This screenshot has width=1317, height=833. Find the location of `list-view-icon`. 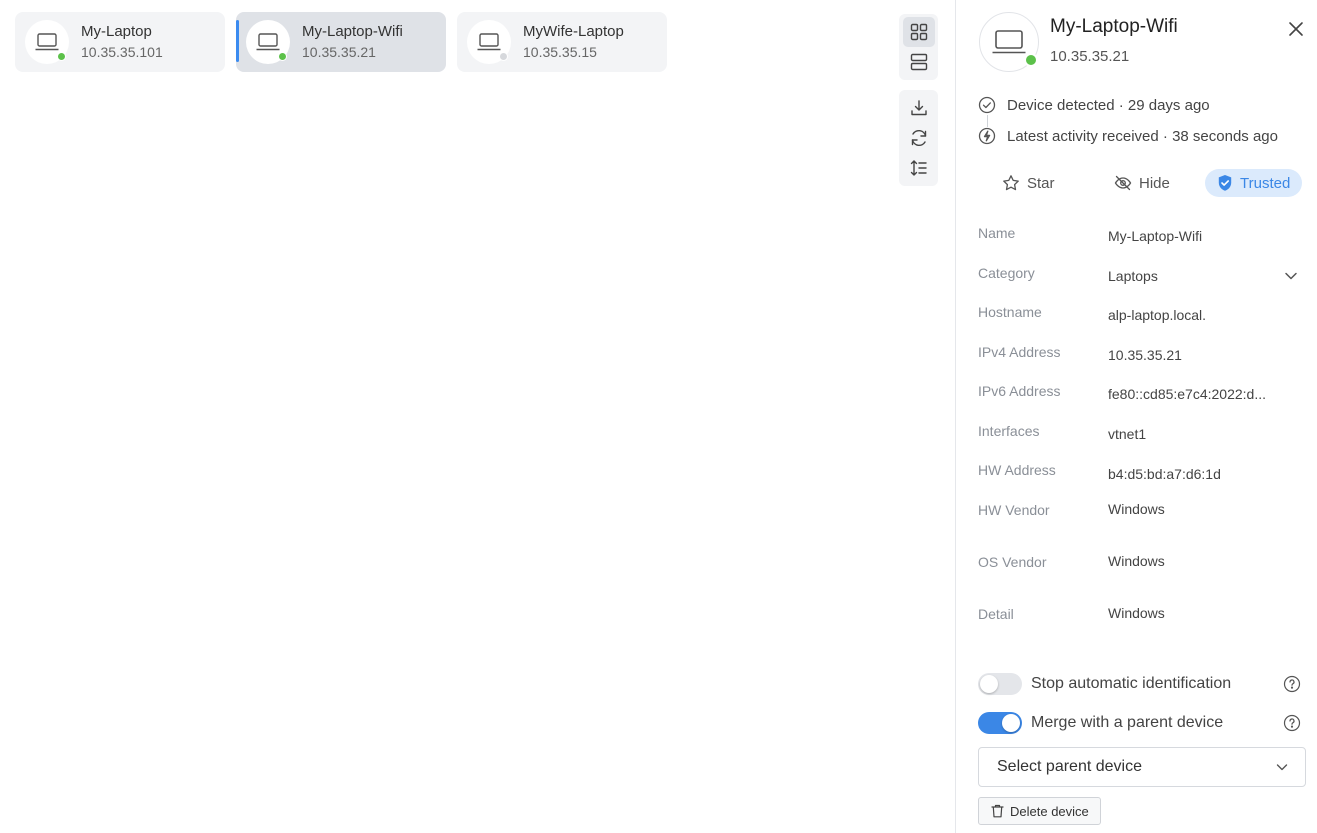

list-view-icon is located at coordinates (918, 62).